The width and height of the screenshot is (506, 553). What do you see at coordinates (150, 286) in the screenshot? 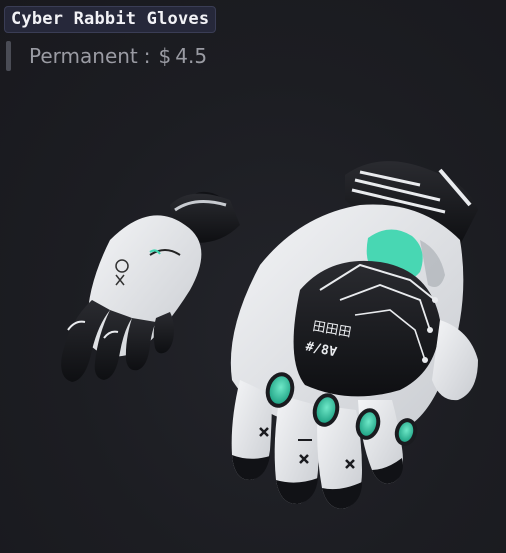
I see `left-glove` at bounding box center [150, 286].